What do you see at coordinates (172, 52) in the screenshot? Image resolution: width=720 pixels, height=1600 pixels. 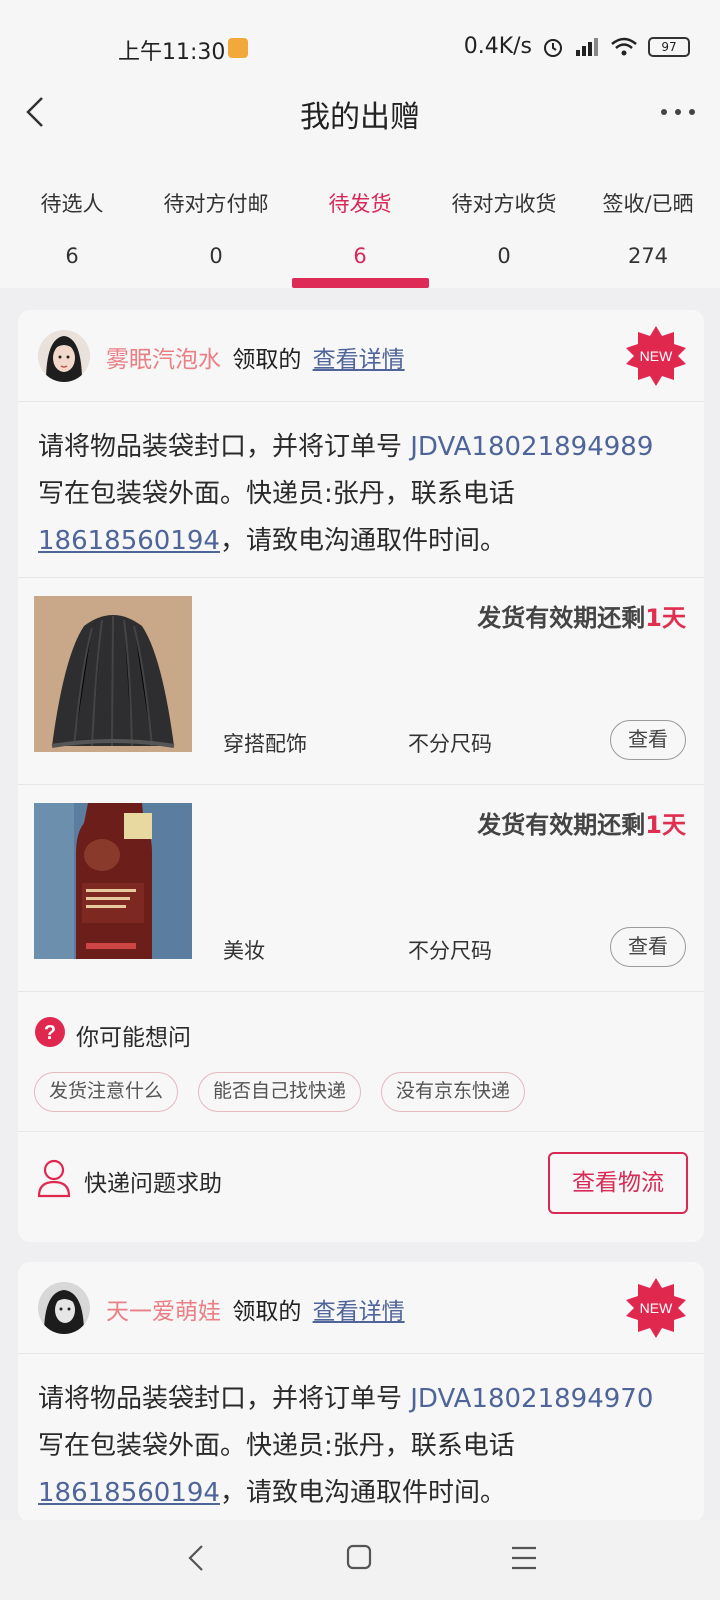 I see `status-time: 上午11:30` at bounding box center [172, 52].